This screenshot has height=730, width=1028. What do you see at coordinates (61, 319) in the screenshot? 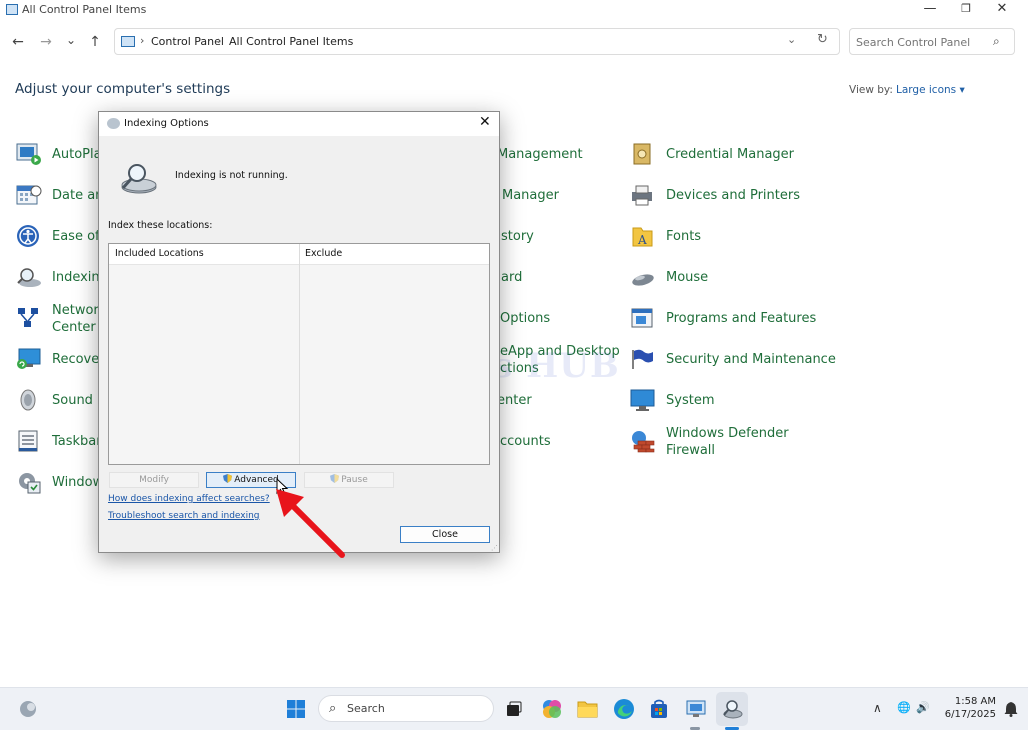
I see `item-network-sharing: Network Center` at bounding box center [61, 319].